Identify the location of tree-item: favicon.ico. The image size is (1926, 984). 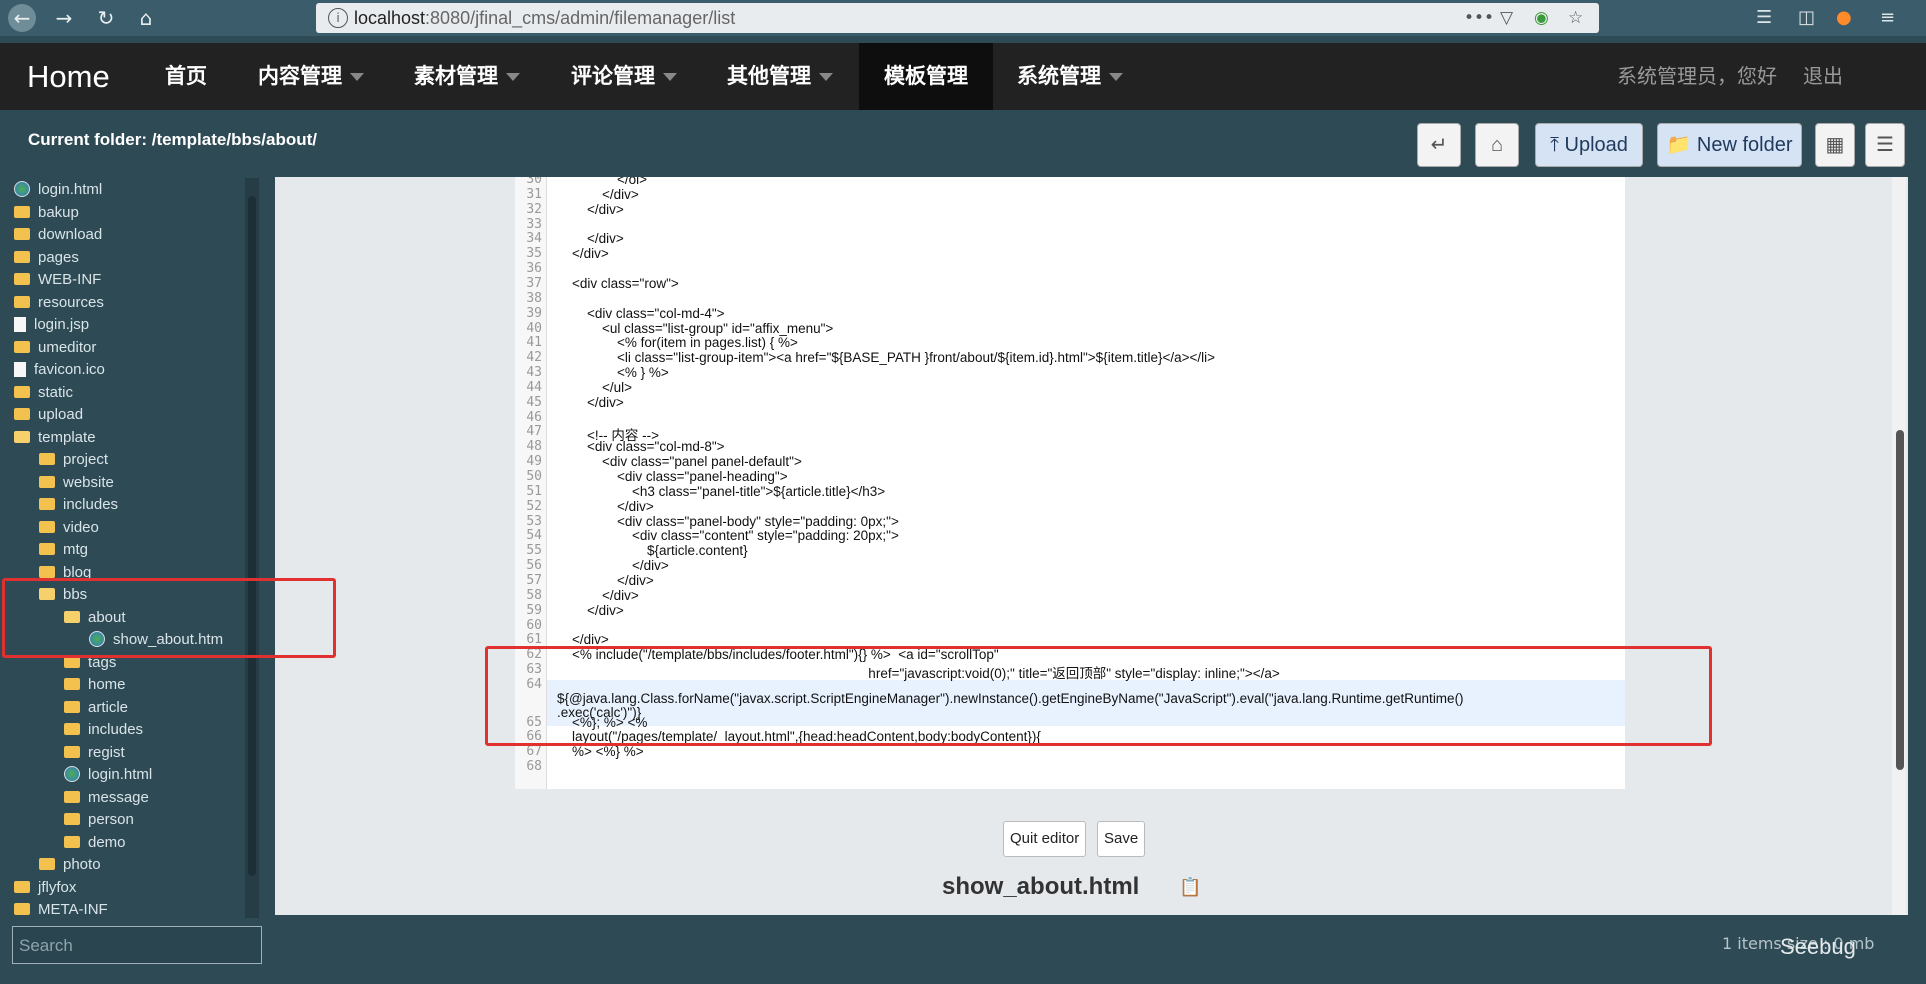
(59, 370).